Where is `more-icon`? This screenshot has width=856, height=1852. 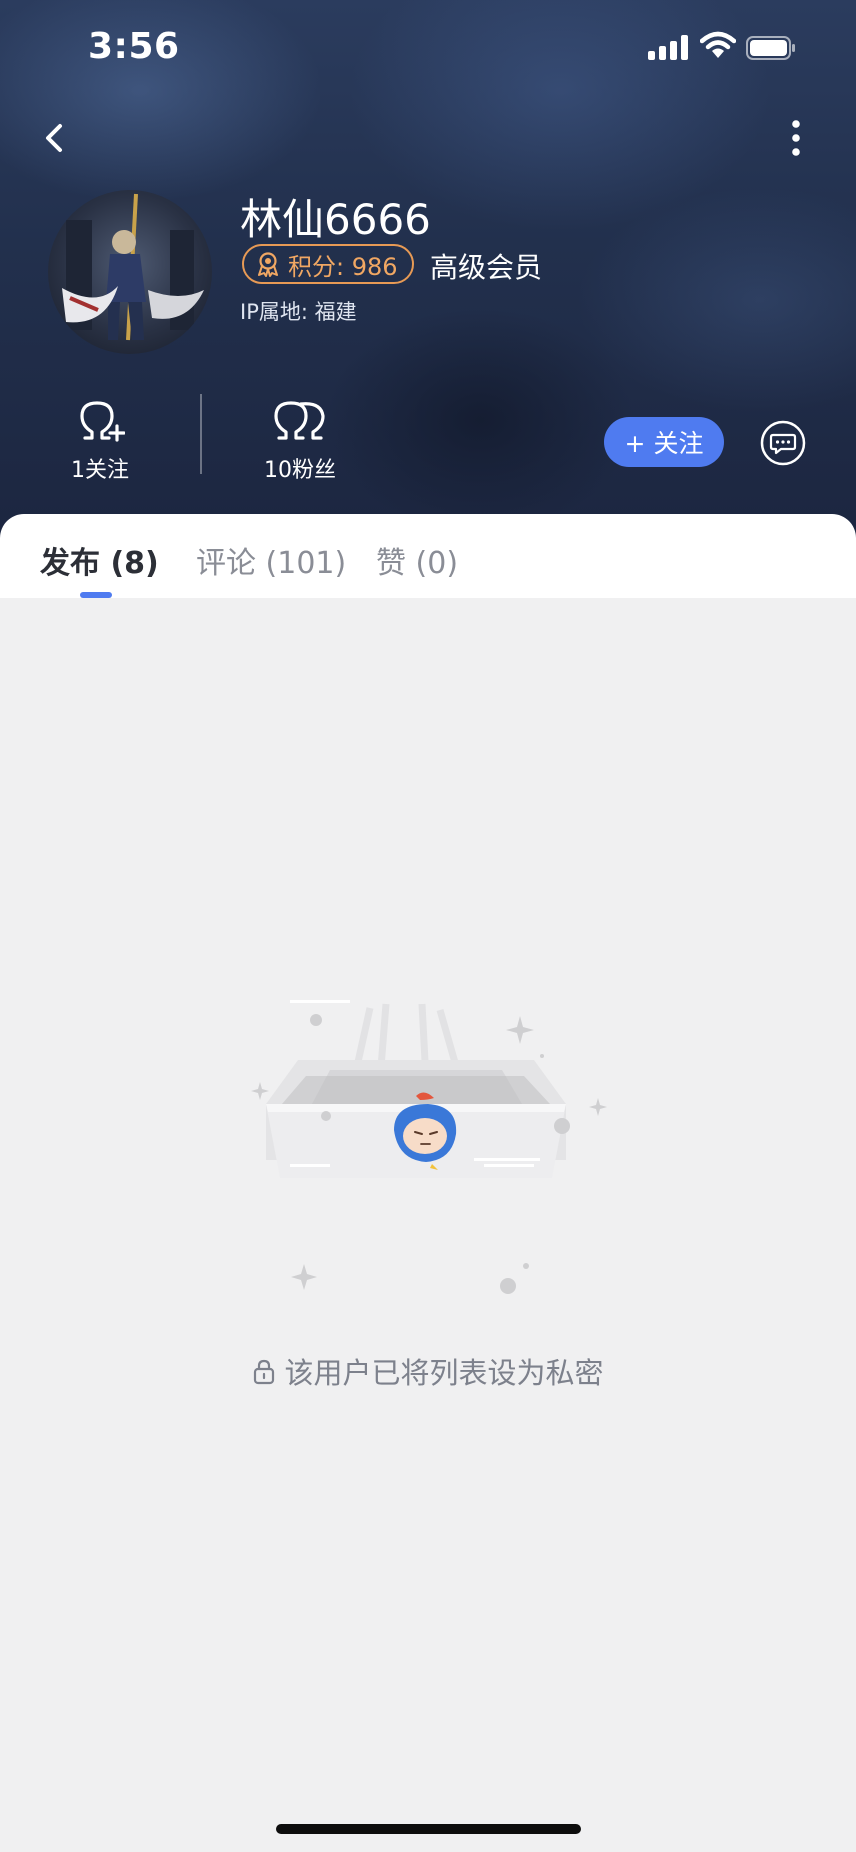
more-icon is located at coordinates (796, 138).